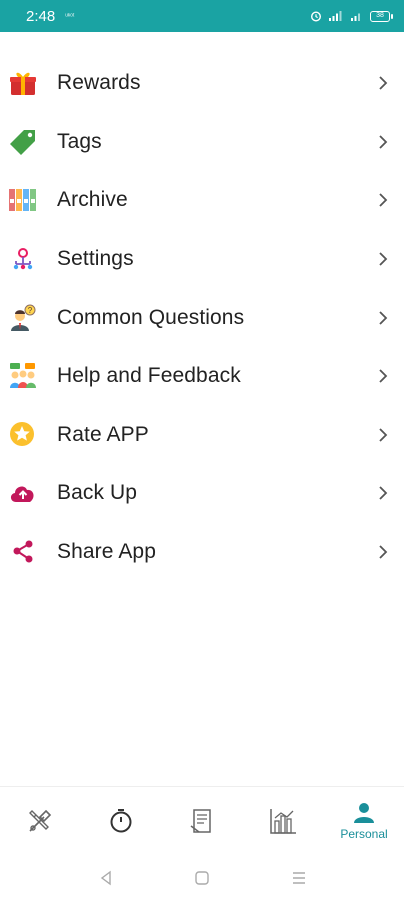  I want to click on menu-item-rewards: Rewards, so click(202, 83).